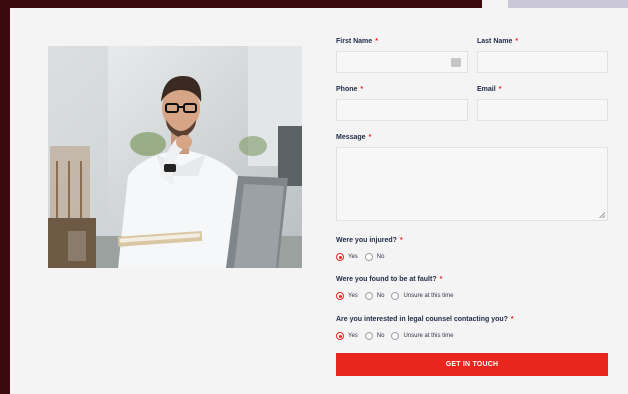 Image resolution: width=628 pixels, height=394 pixels. I want to click on phone-field, so click(402, 110).